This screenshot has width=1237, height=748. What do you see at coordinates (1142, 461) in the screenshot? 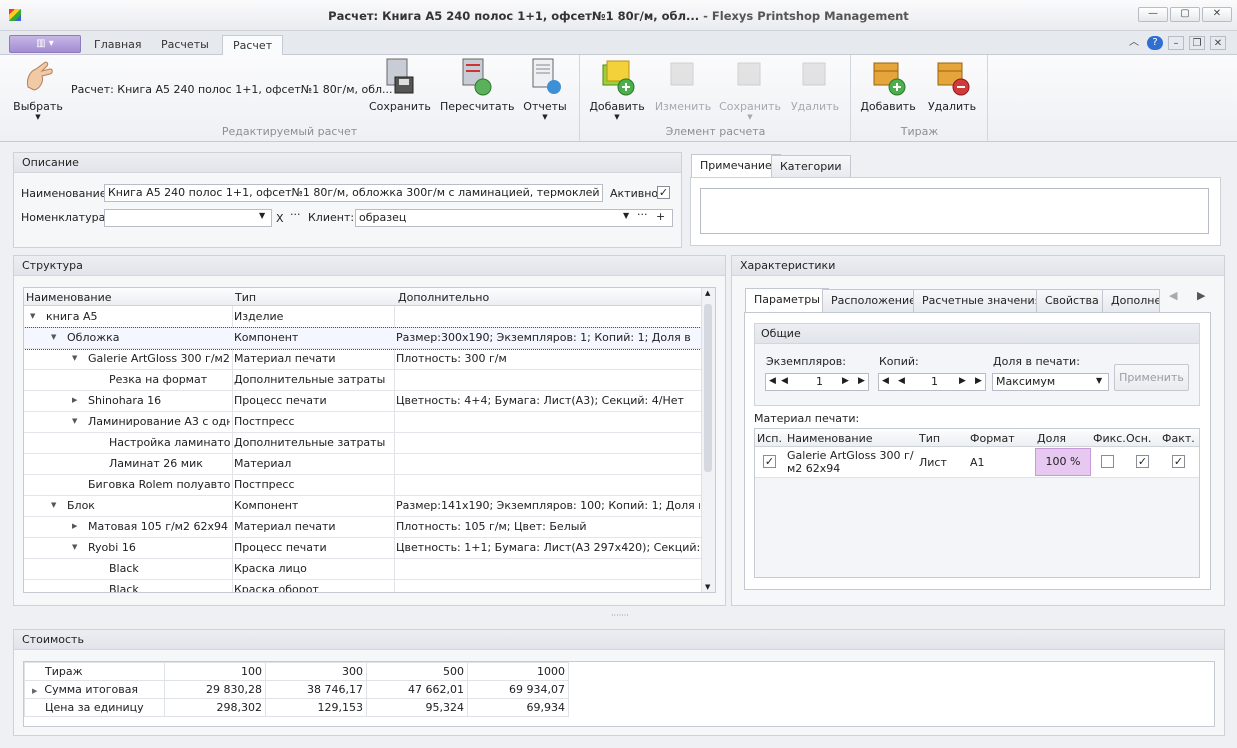
I see `main-checkbox: ✓` at bounding box center [1142, 461].